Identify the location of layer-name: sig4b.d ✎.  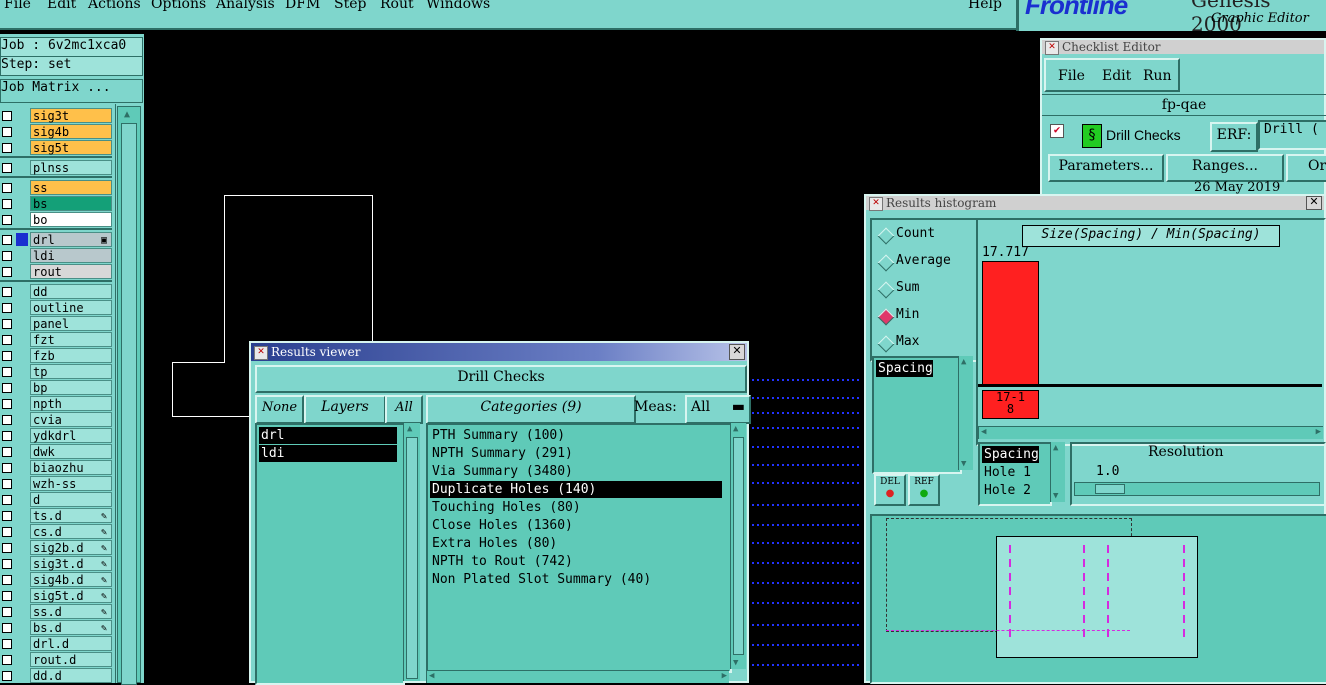
(71, 579).